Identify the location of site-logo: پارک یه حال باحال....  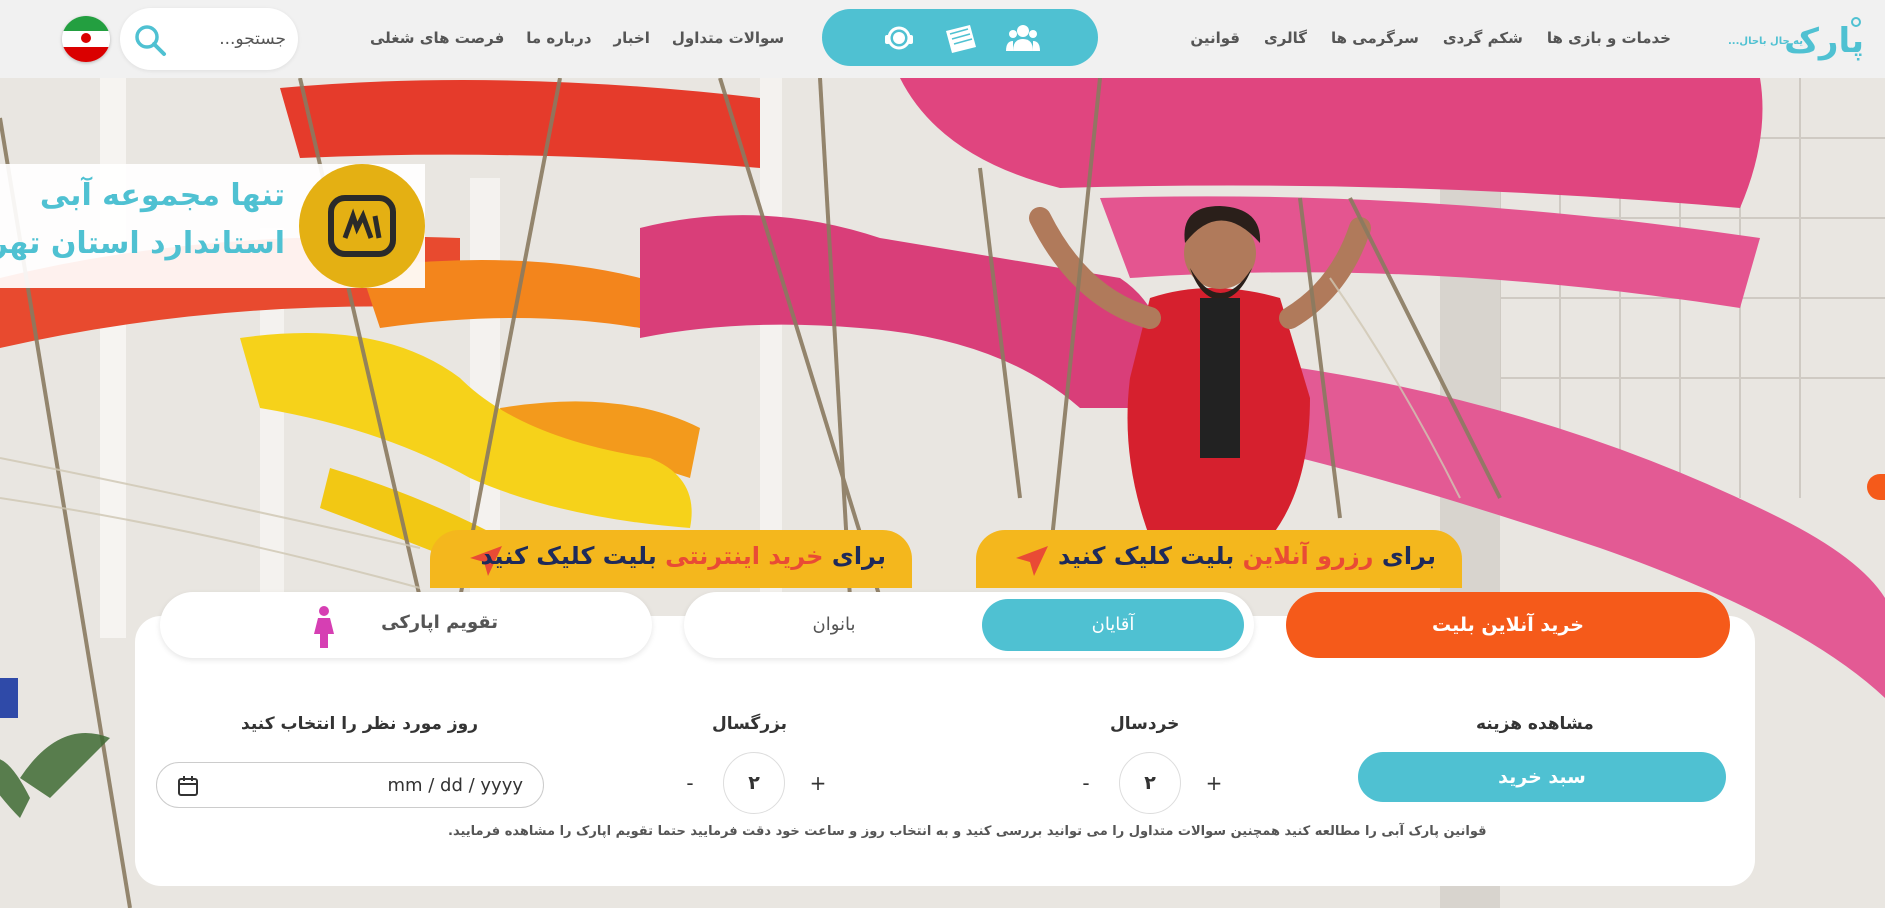
(1793, 38).